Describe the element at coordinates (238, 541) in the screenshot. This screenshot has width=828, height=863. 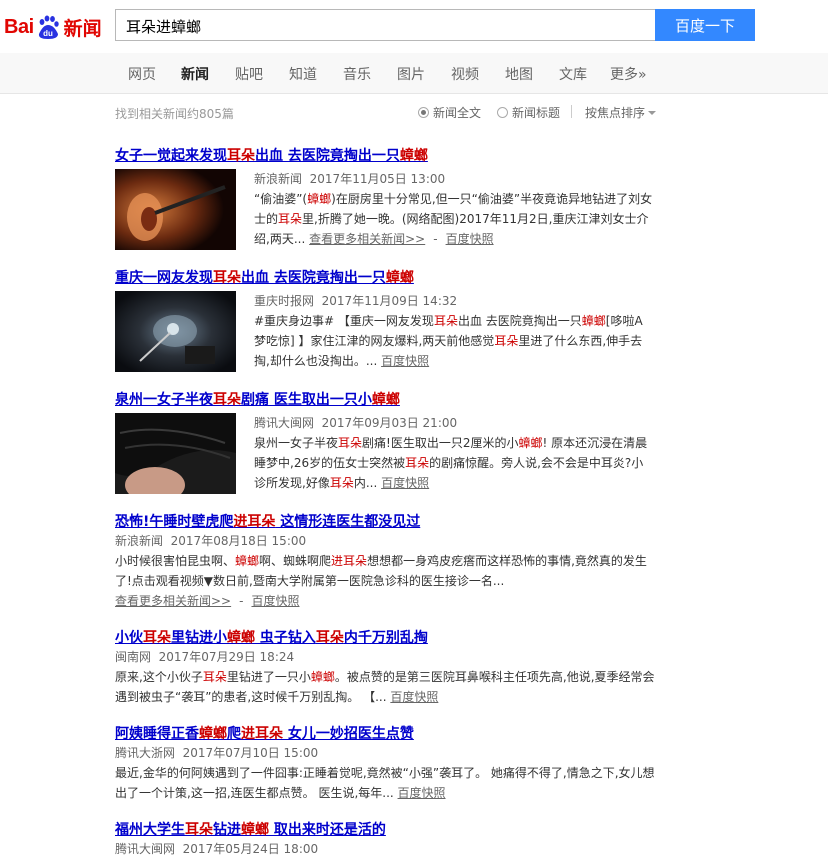
I see `result-time: 2017年08月18日 15:00` at that location.